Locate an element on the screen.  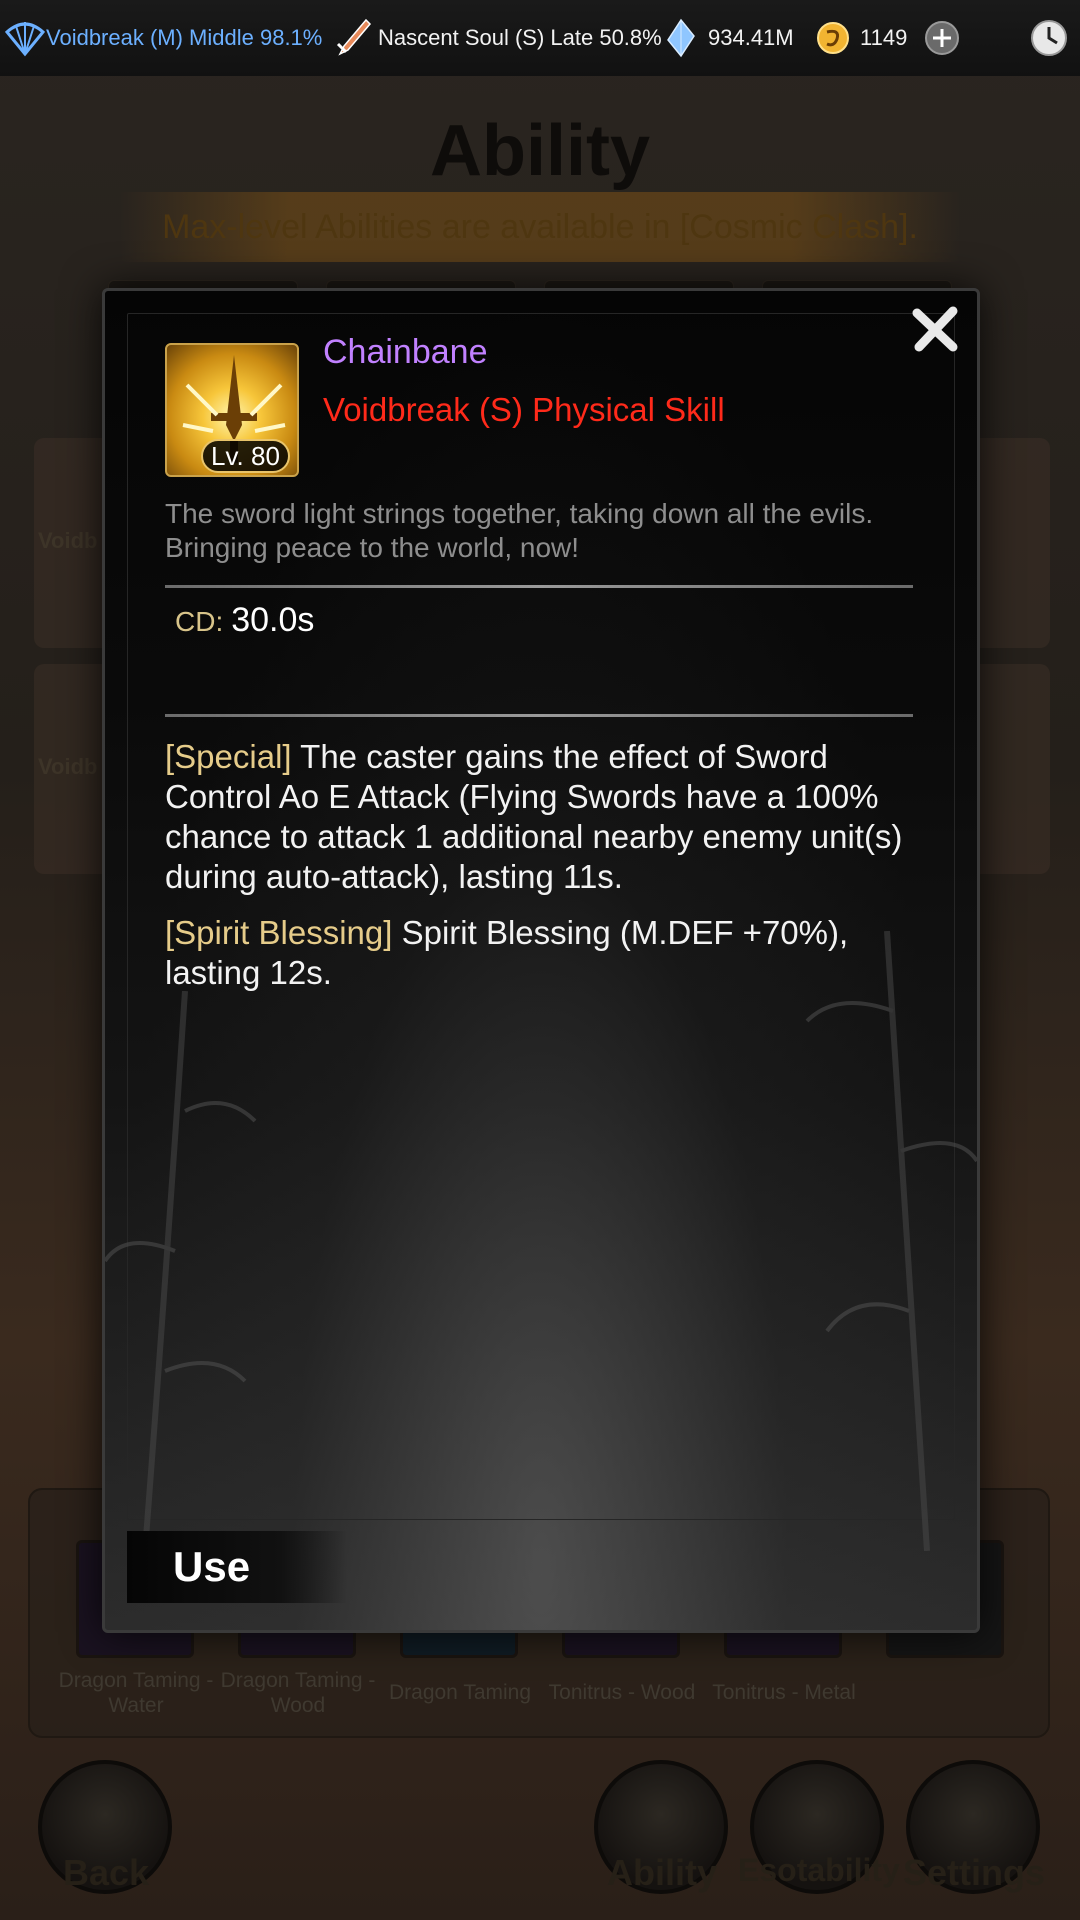
crystal-amount: 934.41M is located at coordinates (751, 37).